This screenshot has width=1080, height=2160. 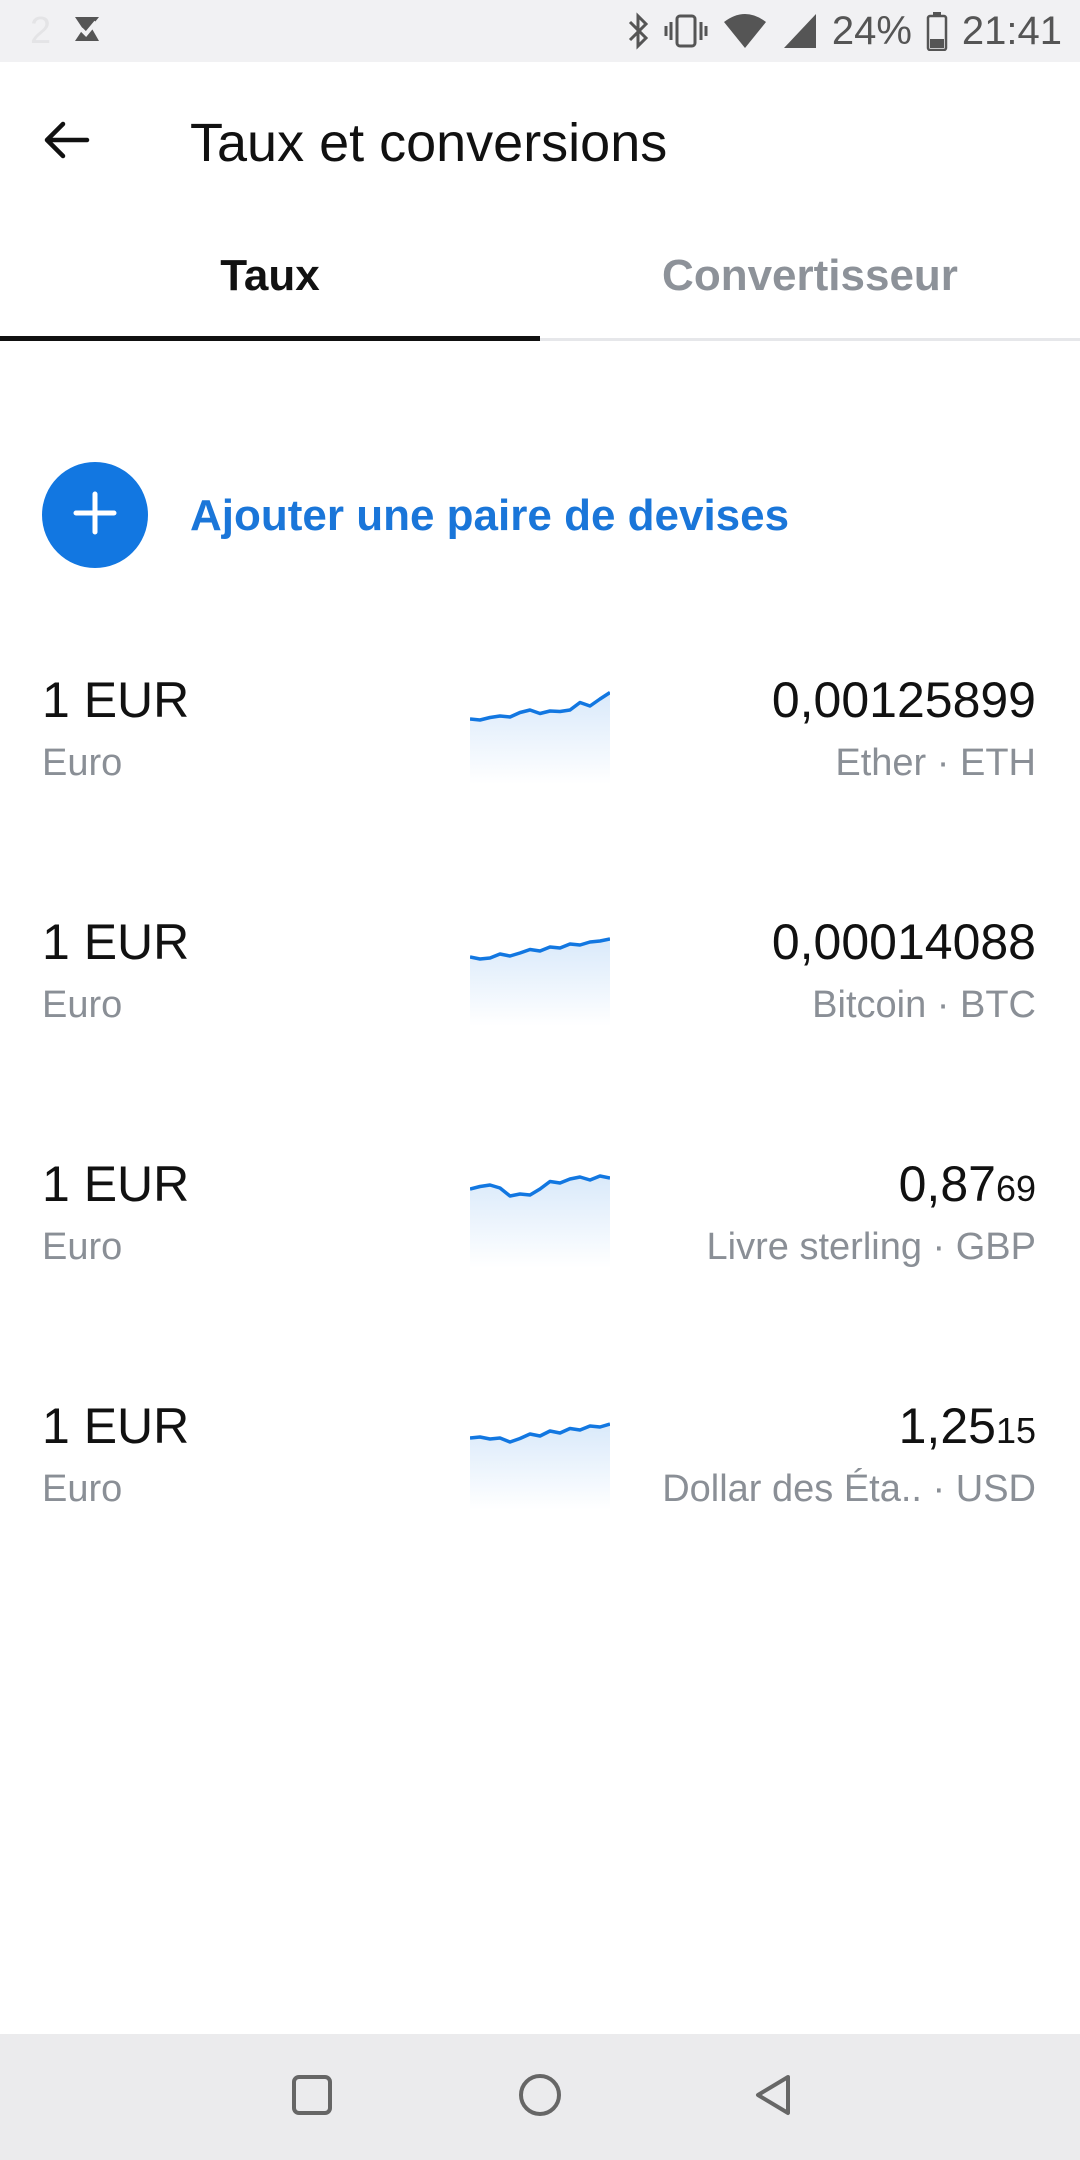 I want to click on rate-value: 1,2515, so click(x=967, y=1428).